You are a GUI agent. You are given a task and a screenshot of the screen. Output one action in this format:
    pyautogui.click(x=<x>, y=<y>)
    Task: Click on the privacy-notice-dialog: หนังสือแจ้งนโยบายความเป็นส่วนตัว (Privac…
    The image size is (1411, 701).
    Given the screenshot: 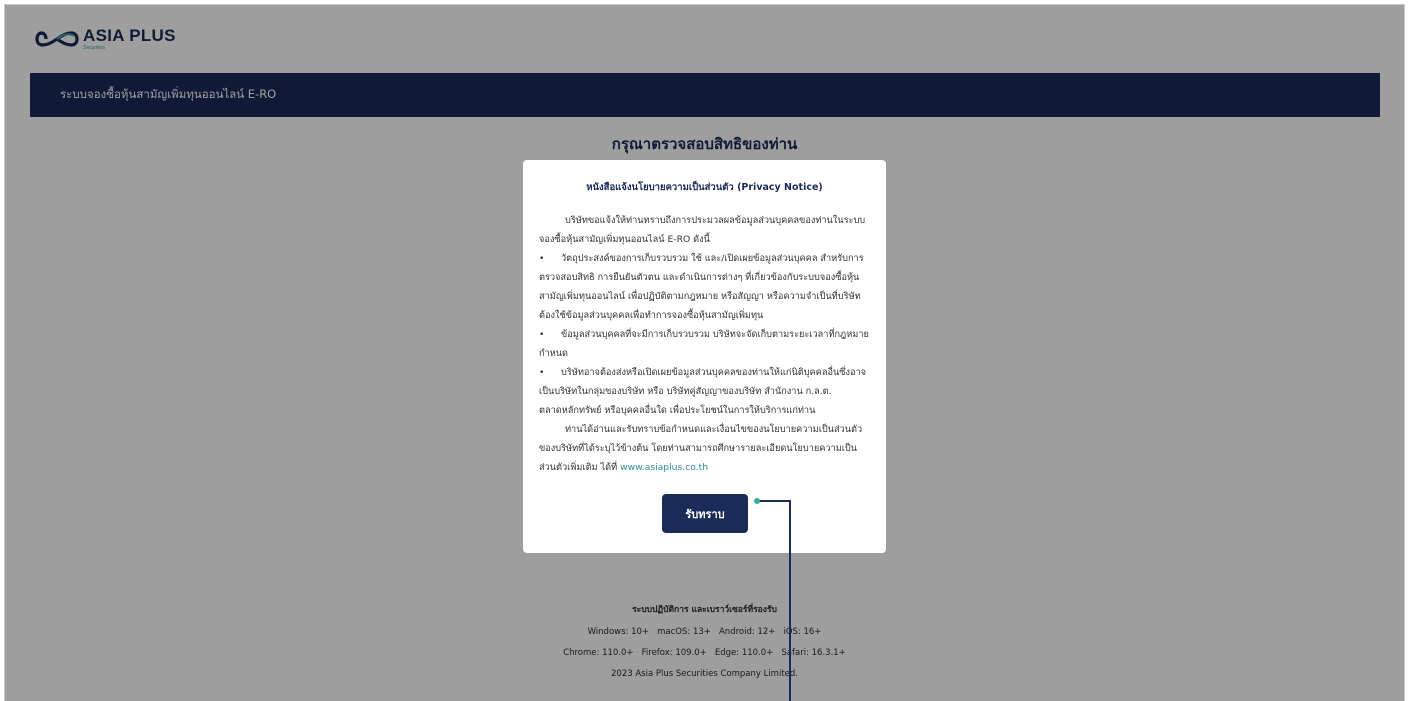 What is the action you would take?
    pyautogui.click(x=704, y=356)
    